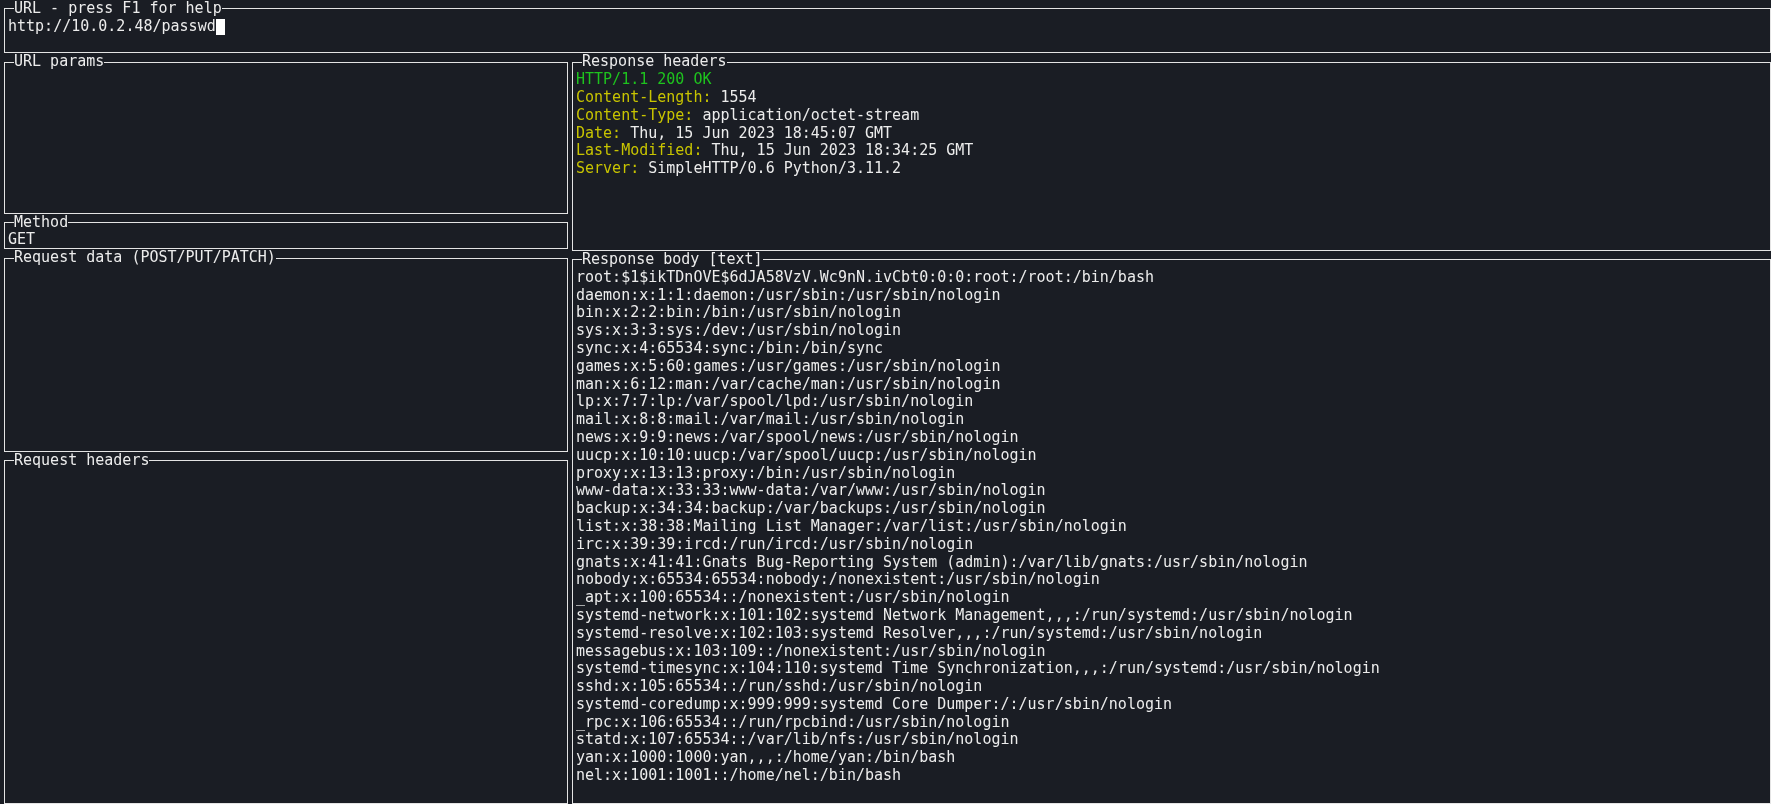 This screenshot has width=1771, height=804. Describe the element at coordinates (806, 455) in the screenshot. I see `body-line: uucp:x:10:10:uucp:/var/spool/uucp:/usr/sbin/nologin` at that location.